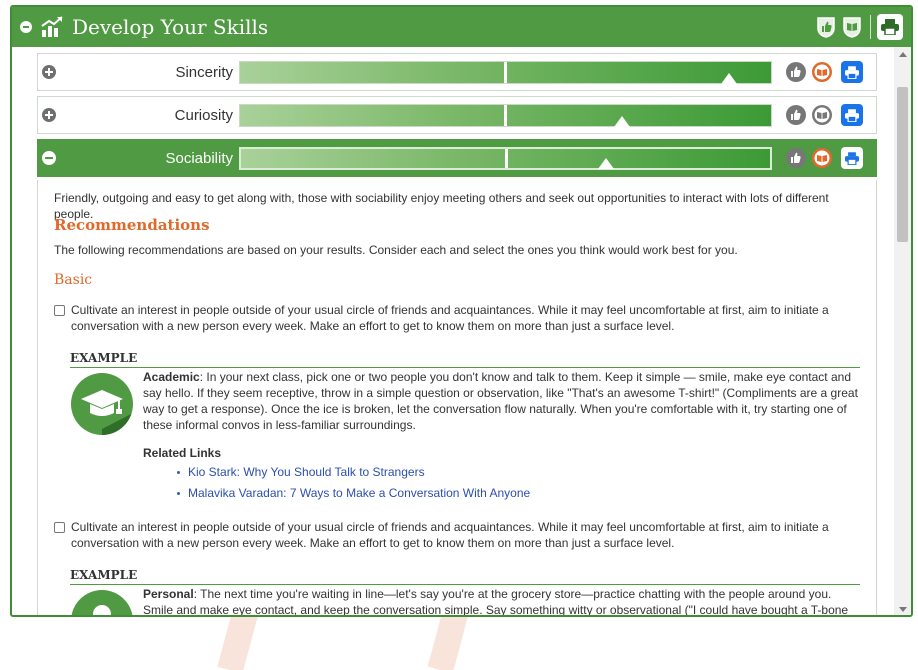 The height and width of the screenshot is (670, 918). Describe the element at coordinates (102, 404) in the screenshot. I see `graduation-cap-icon` at that location.